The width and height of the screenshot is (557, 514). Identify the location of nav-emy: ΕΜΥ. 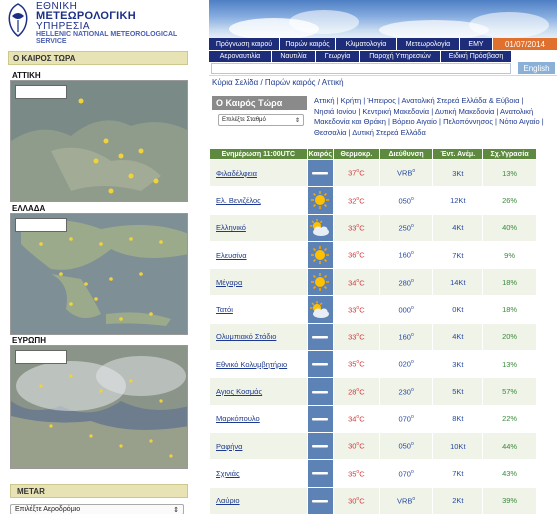
(476, 44).